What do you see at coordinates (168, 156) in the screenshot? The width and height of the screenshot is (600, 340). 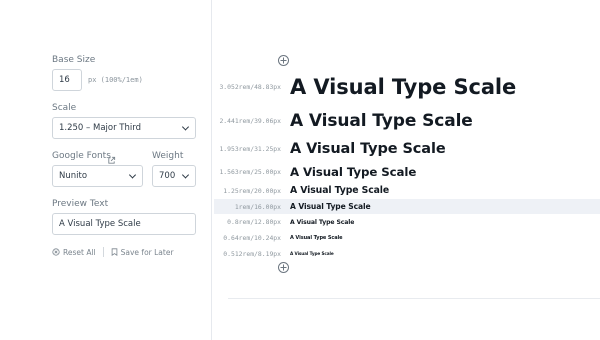 I see `weight-label: Weight` at bounding box center [168, 156].